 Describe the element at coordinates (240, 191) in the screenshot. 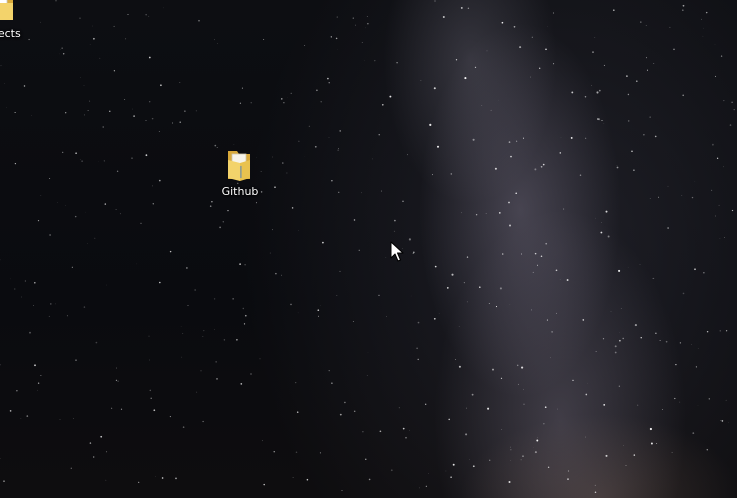

I see `desktop-icon-label: Github` at that location.